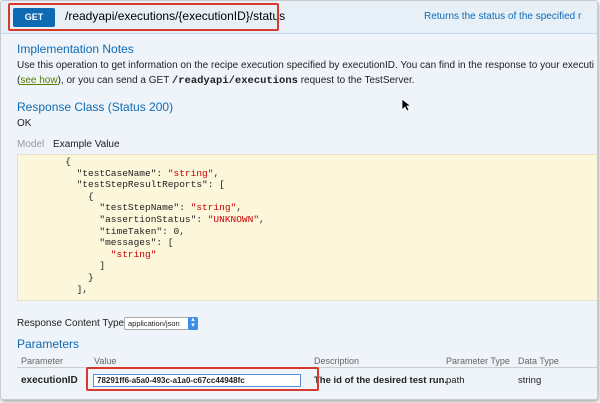 The image size is (600, 403). Describe the element at coordinates (49, 380) in the screenshot. I see `param-name: executionID` at that location.